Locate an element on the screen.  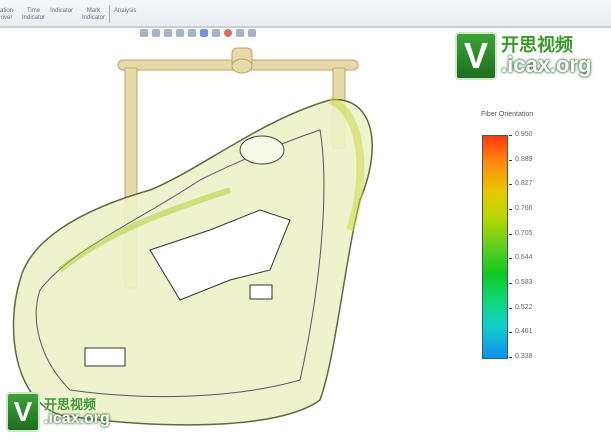
ribbon-item-mark-indicator: Mark Indicator is located at coordinates (93, 15).